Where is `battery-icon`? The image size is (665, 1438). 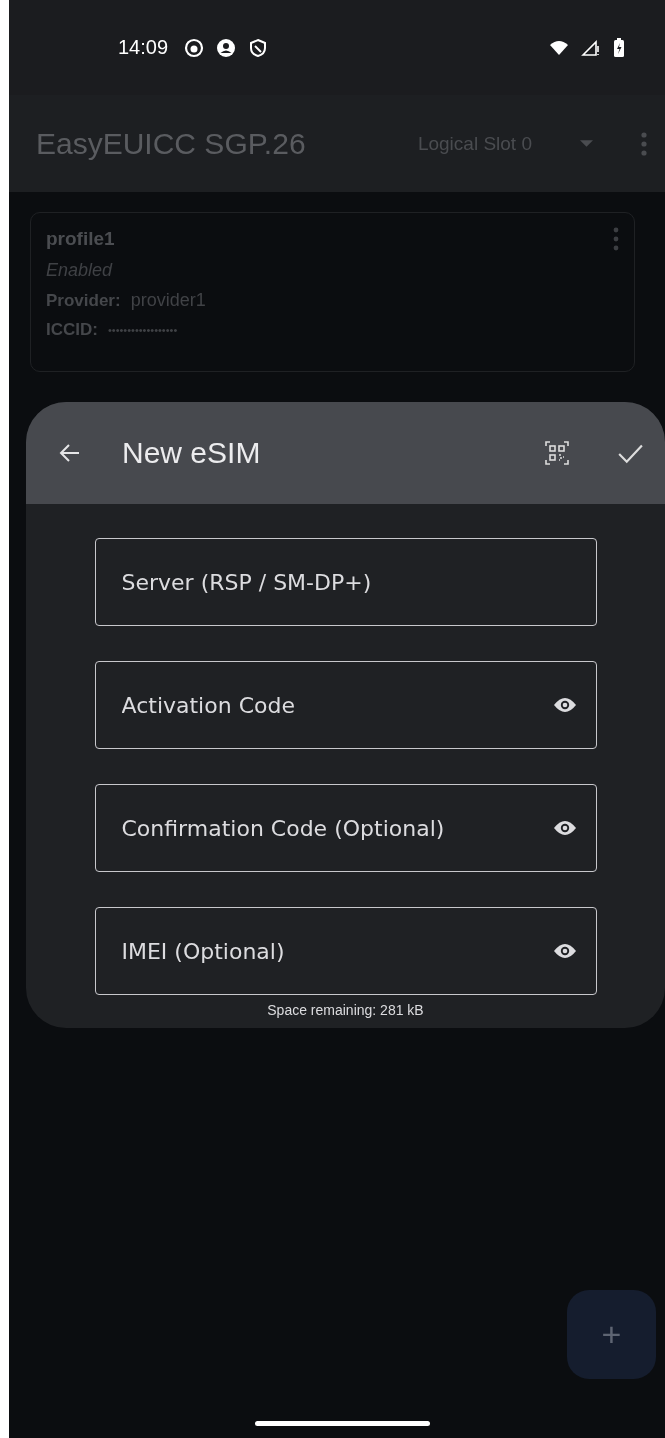
battery-icon is located at coordinates (619, 47).